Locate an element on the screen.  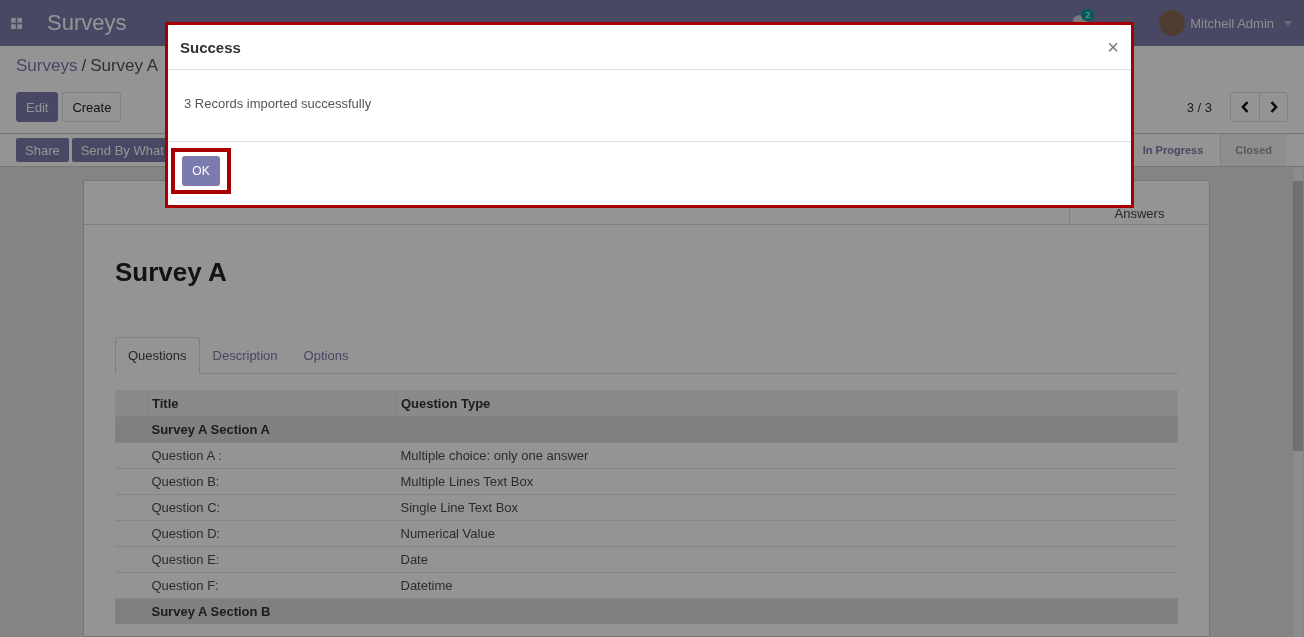
table-cell: Numerical Value is located at coordinates (787, 533).